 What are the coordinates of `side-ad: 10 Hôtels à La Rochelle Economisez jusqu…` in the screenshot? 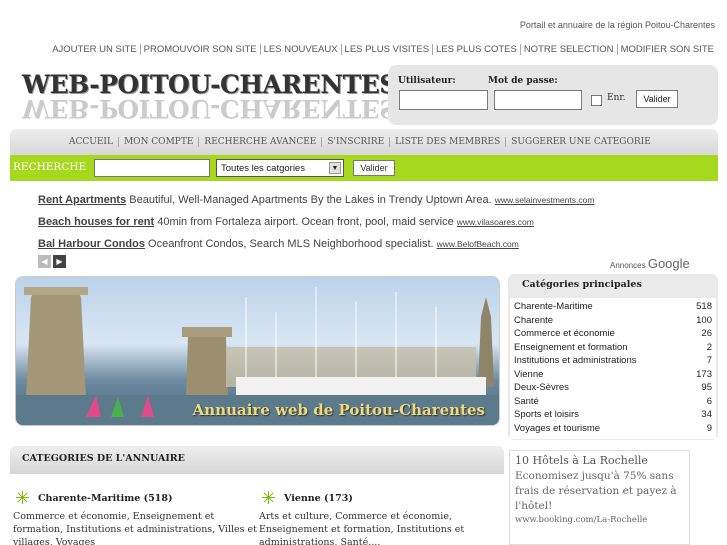 It's located at (599, 497).